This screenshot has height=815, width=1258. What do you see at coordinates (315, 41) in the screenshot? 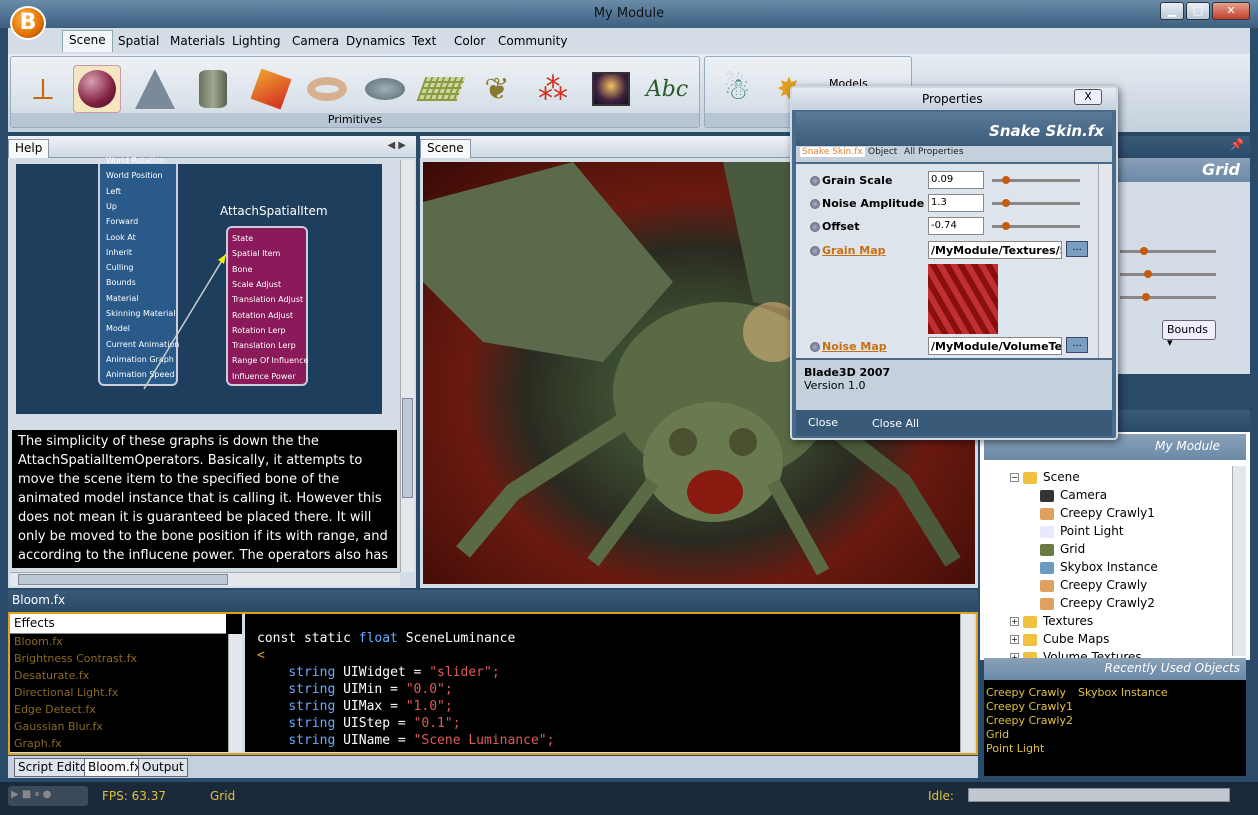
I see `menu-camera: Camera` at bounding box center [315, 41].